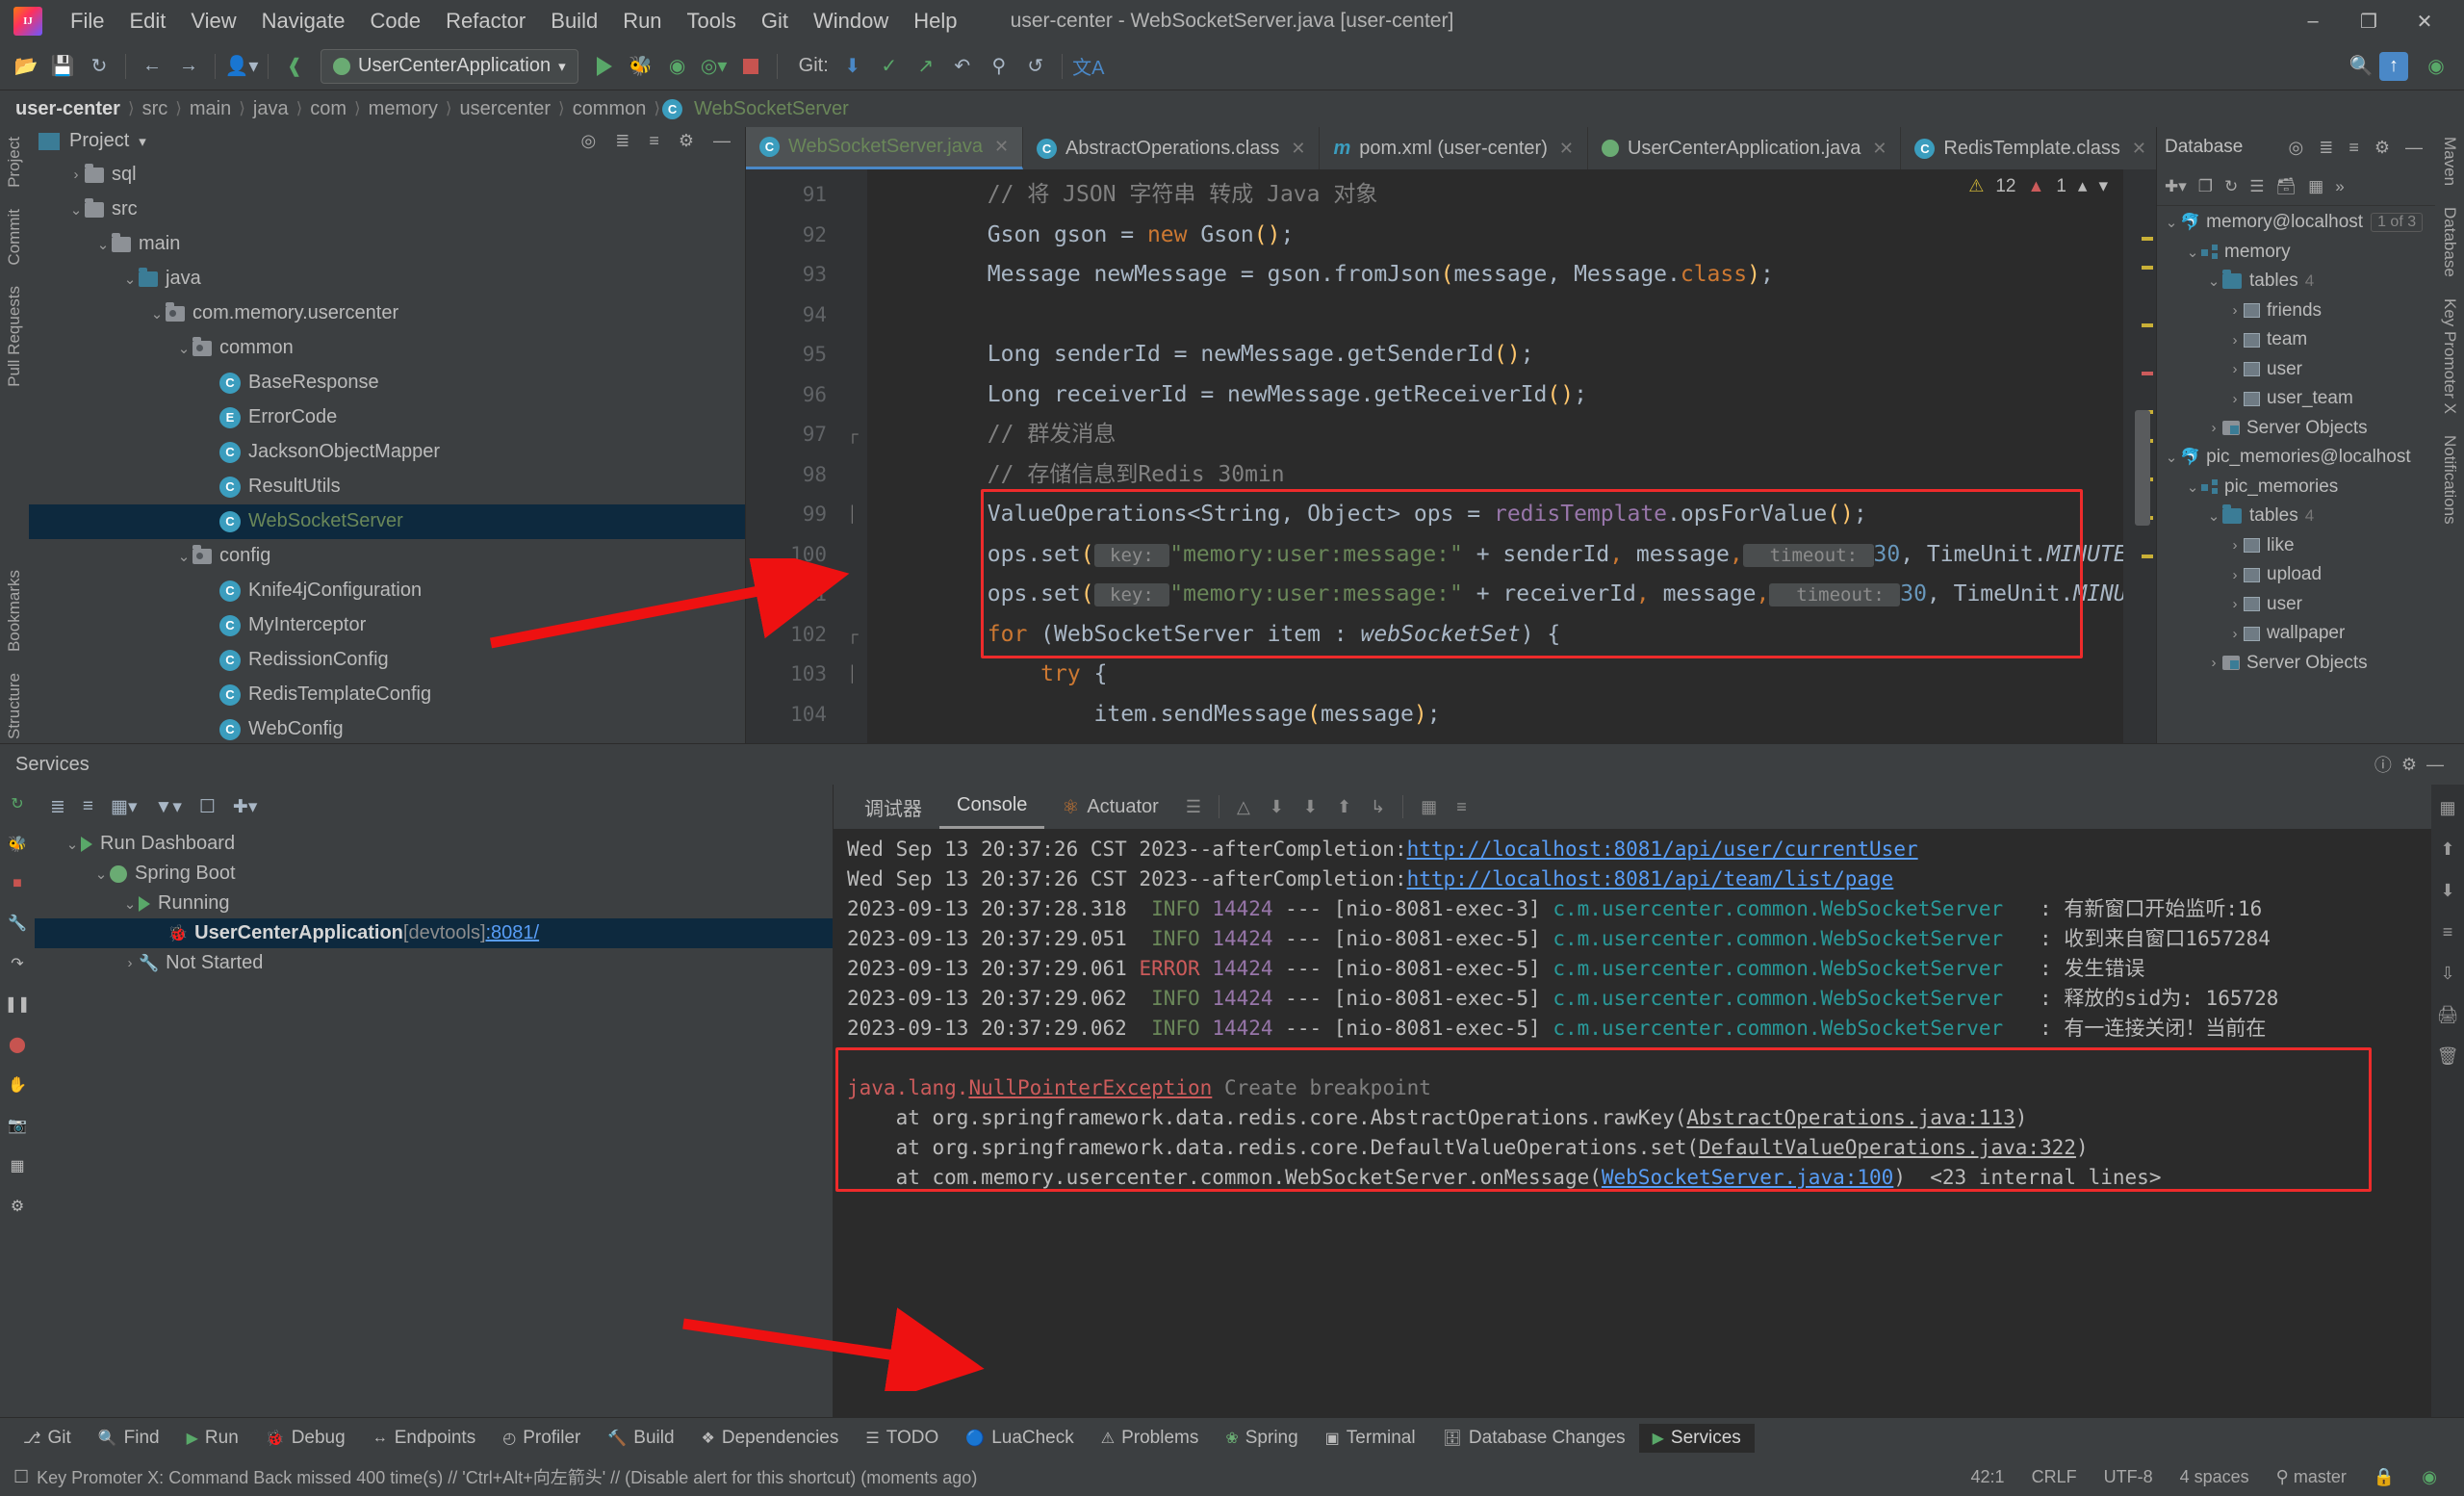 The image size is (2464, 1496). What do you see at coordinates (2296, 223) in the screenshot?
I see `database-tree-node: ⌄ 🐬 memory@localhost 1 of 3` at bounding box center [2296, 223].